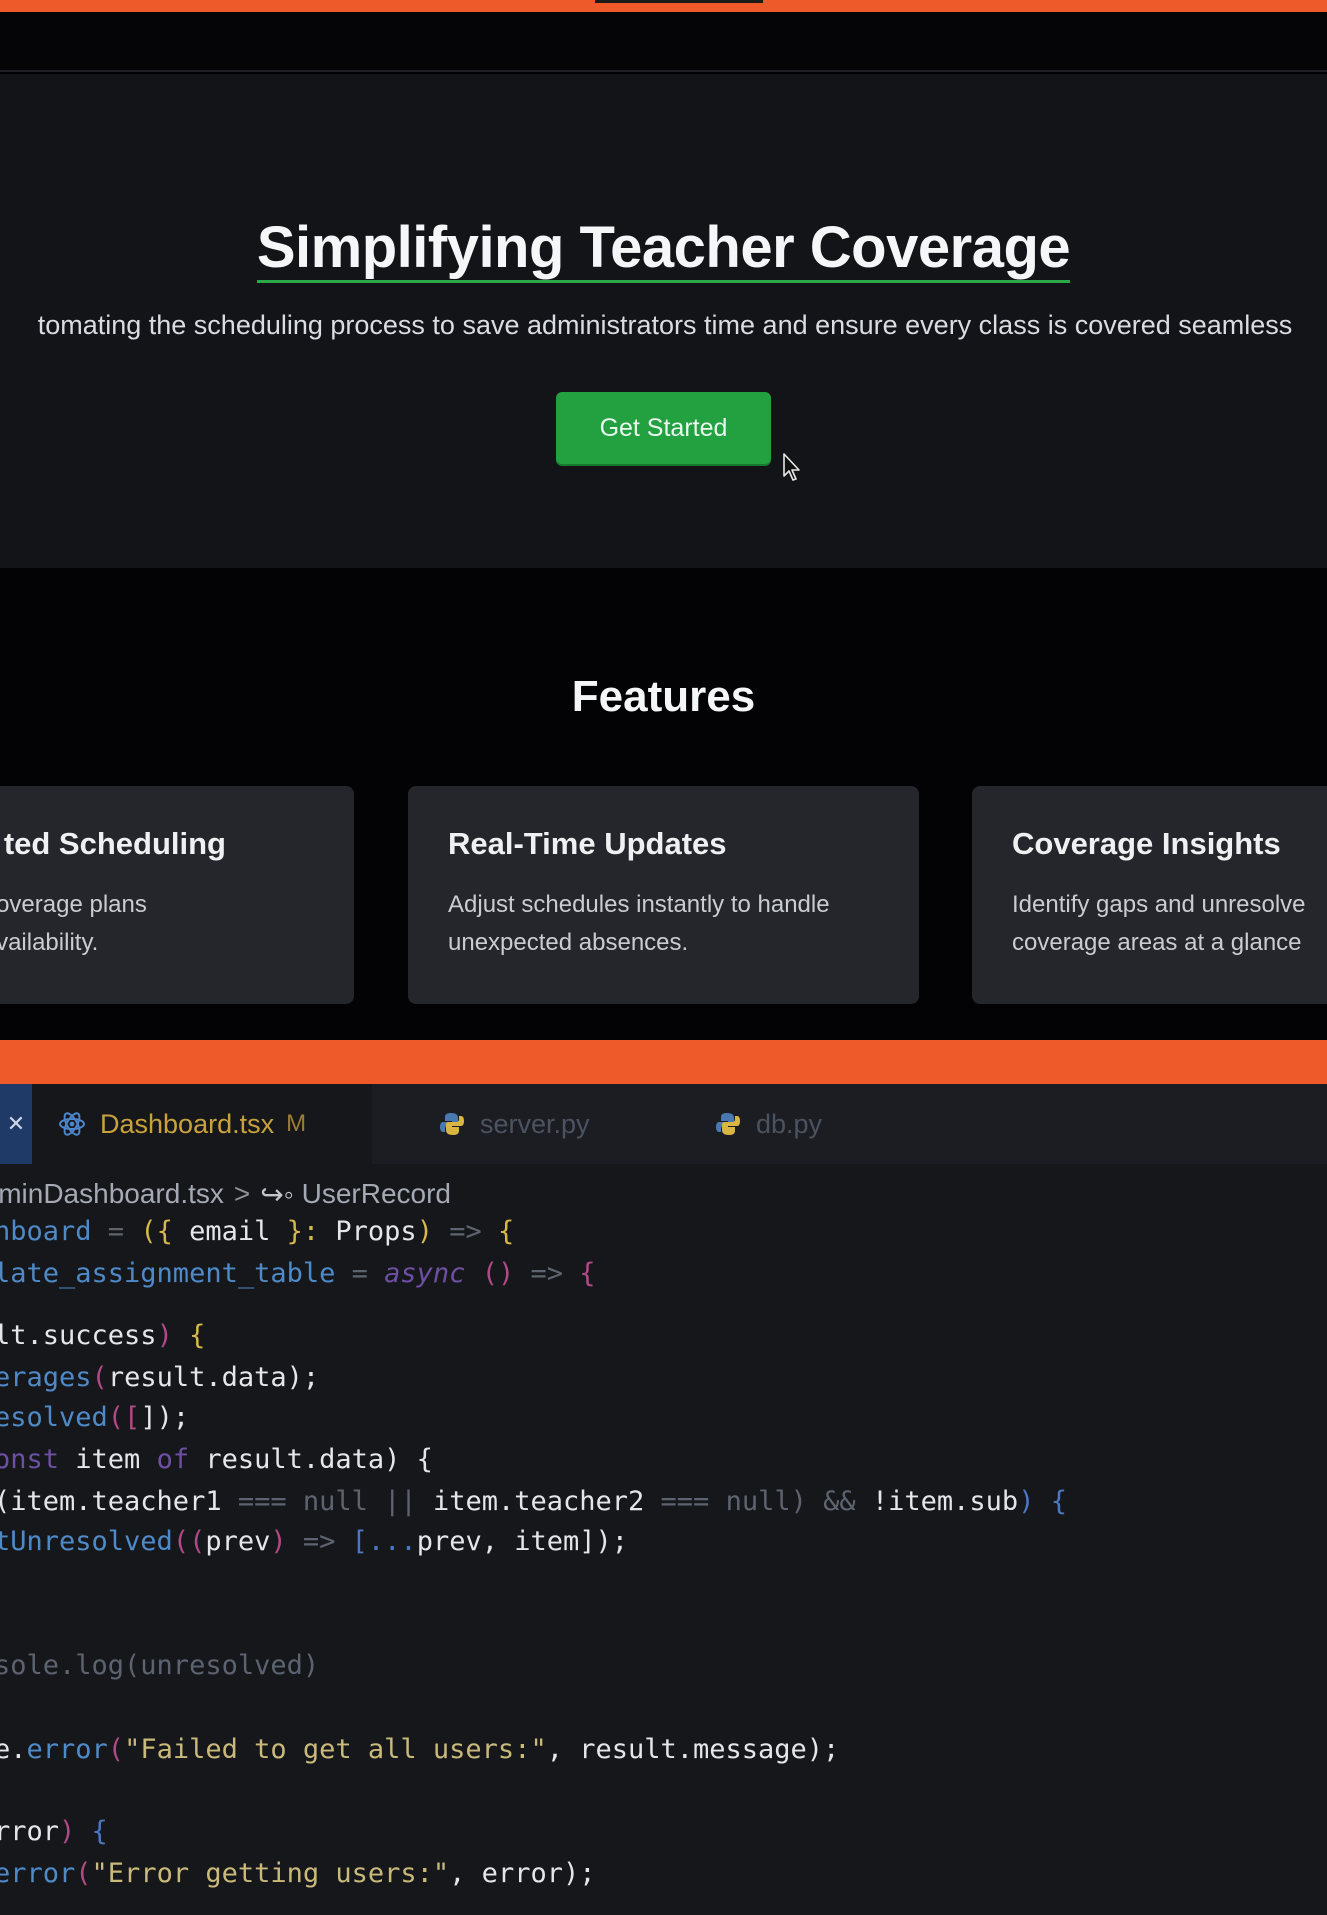 Image resolution: width=1327 pixels, height=1915 pixels. Describe the element at coordinates (791, 467) in the screenshot. I see `mouse-cursor-icon` at that location.